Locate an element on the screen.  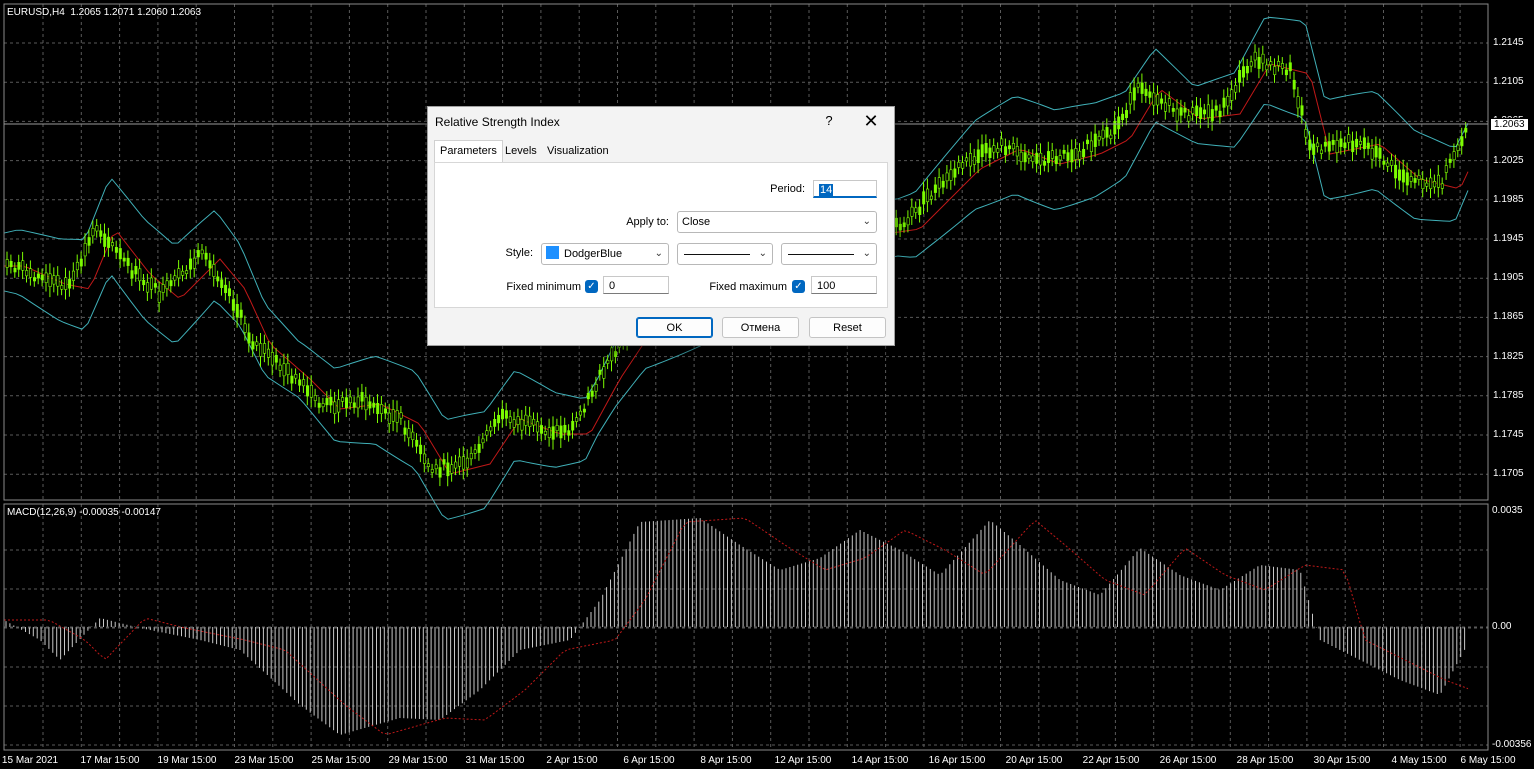
macd-tick-label: -0.00356 is located at coordinates (1512, 744).